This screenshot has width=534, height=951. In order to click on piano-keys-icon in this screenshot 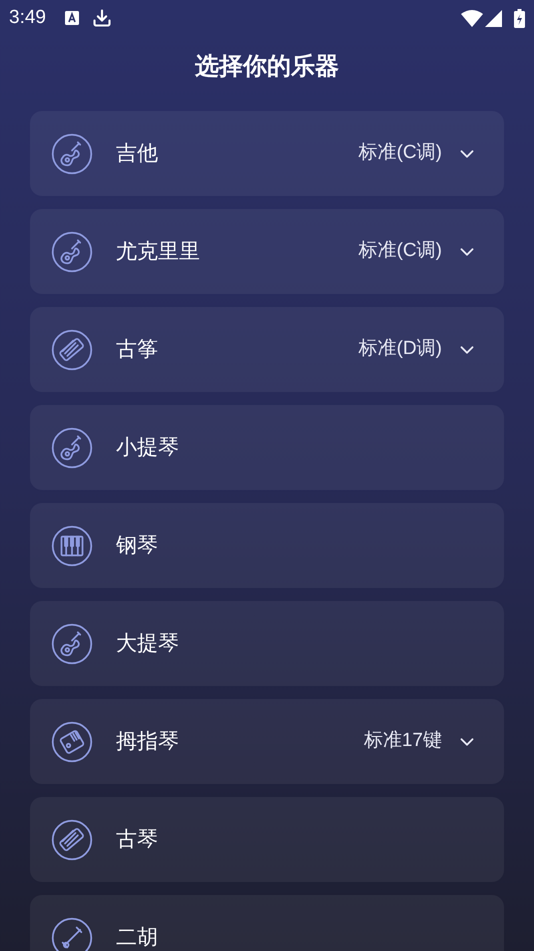, I will do `click(72, 545)`.